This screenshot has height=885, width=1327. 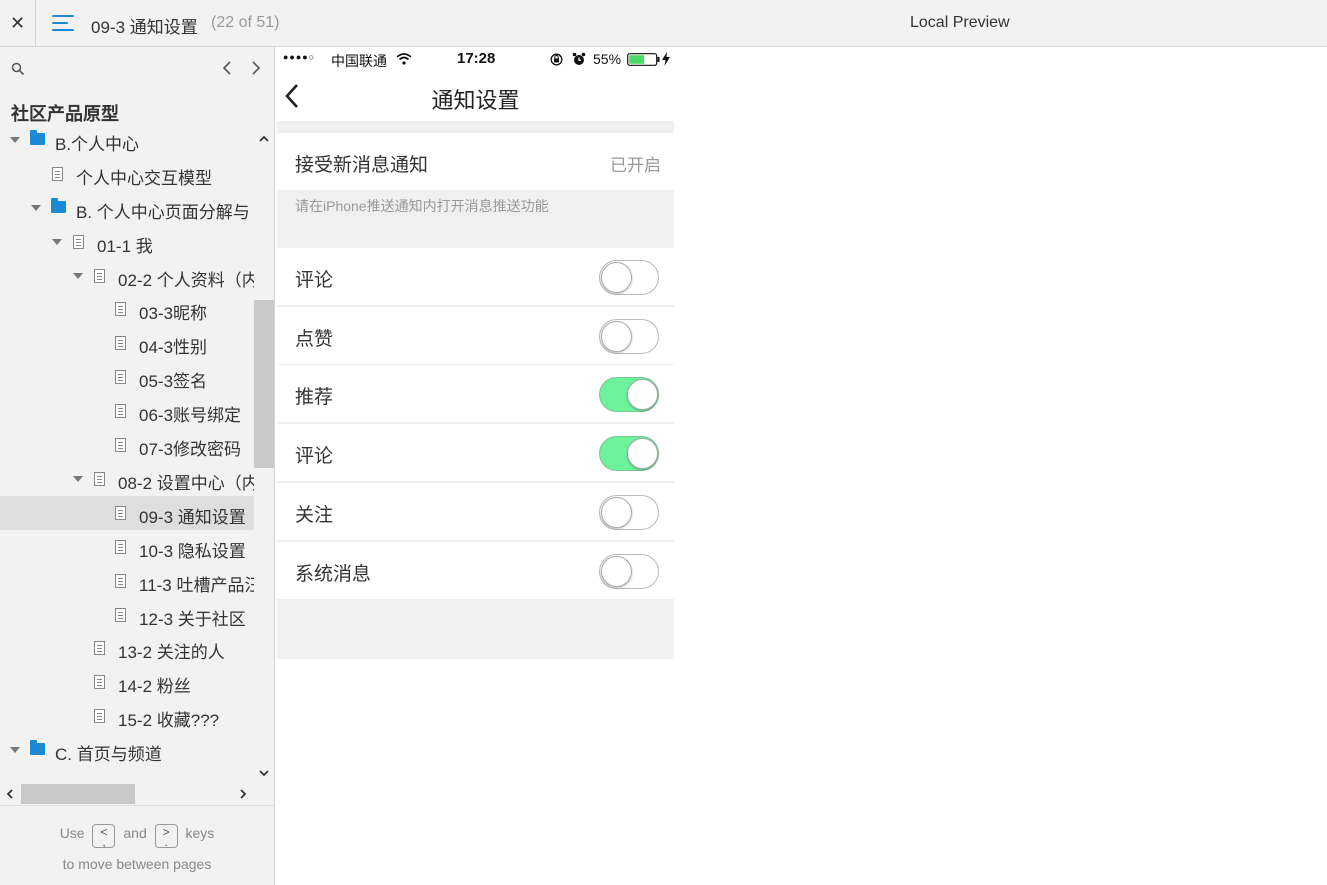 I want to click on charging-bolt-icon, so click(x=666, y=59).